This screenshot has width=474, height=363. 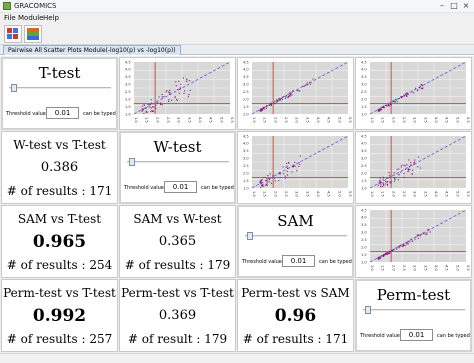 What do you see at coordinates (51, 18) in the screenshot?
I see `menu-help: Help` at bounding box center [51, 18].